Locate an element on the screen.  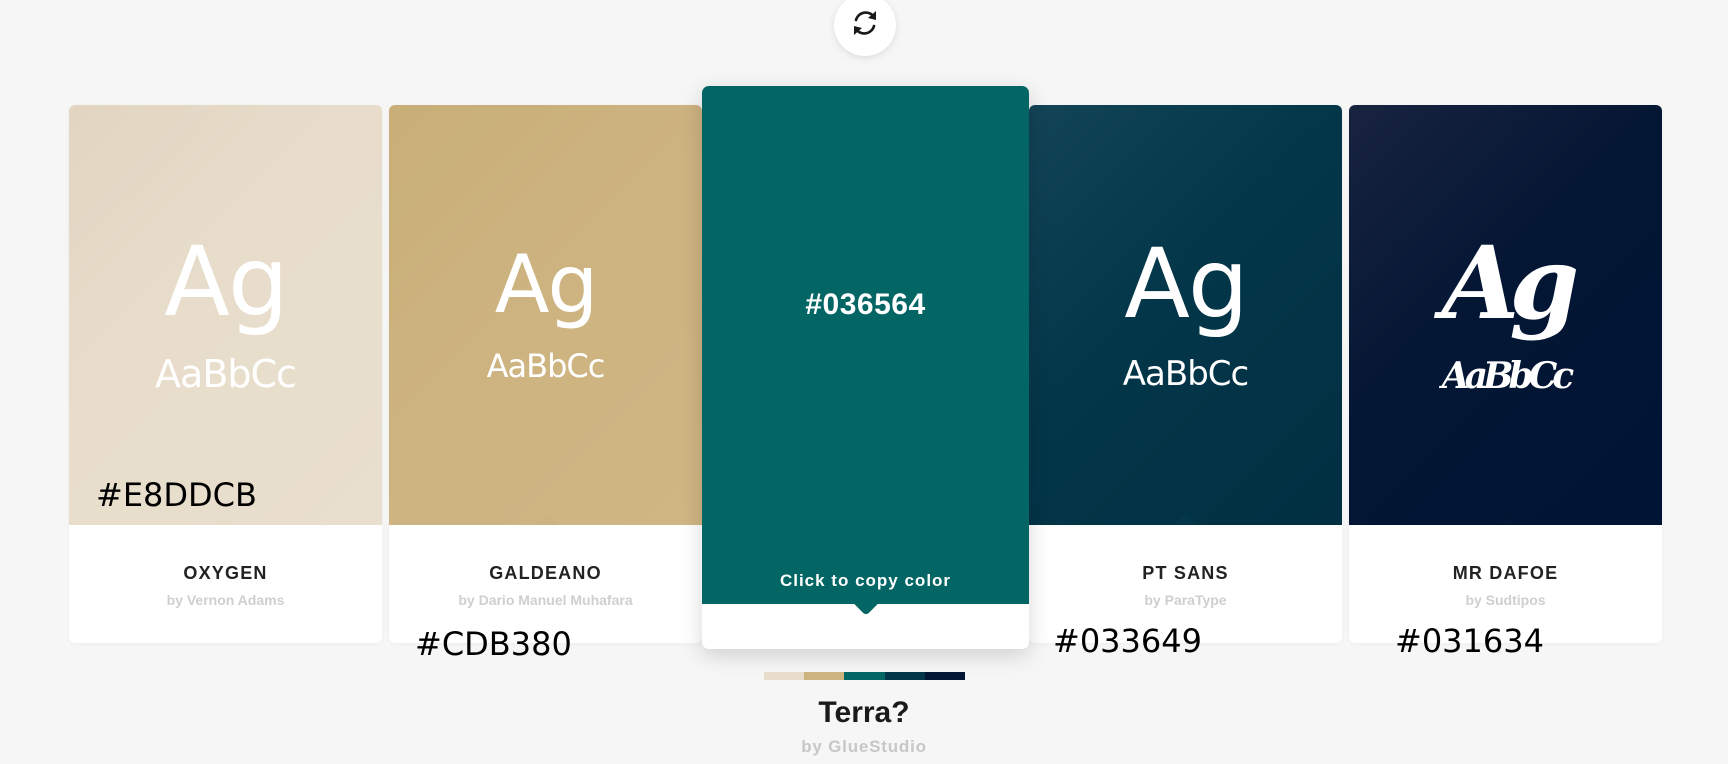
hex-label-4: #033649 is located at coordinates (1127, 641).